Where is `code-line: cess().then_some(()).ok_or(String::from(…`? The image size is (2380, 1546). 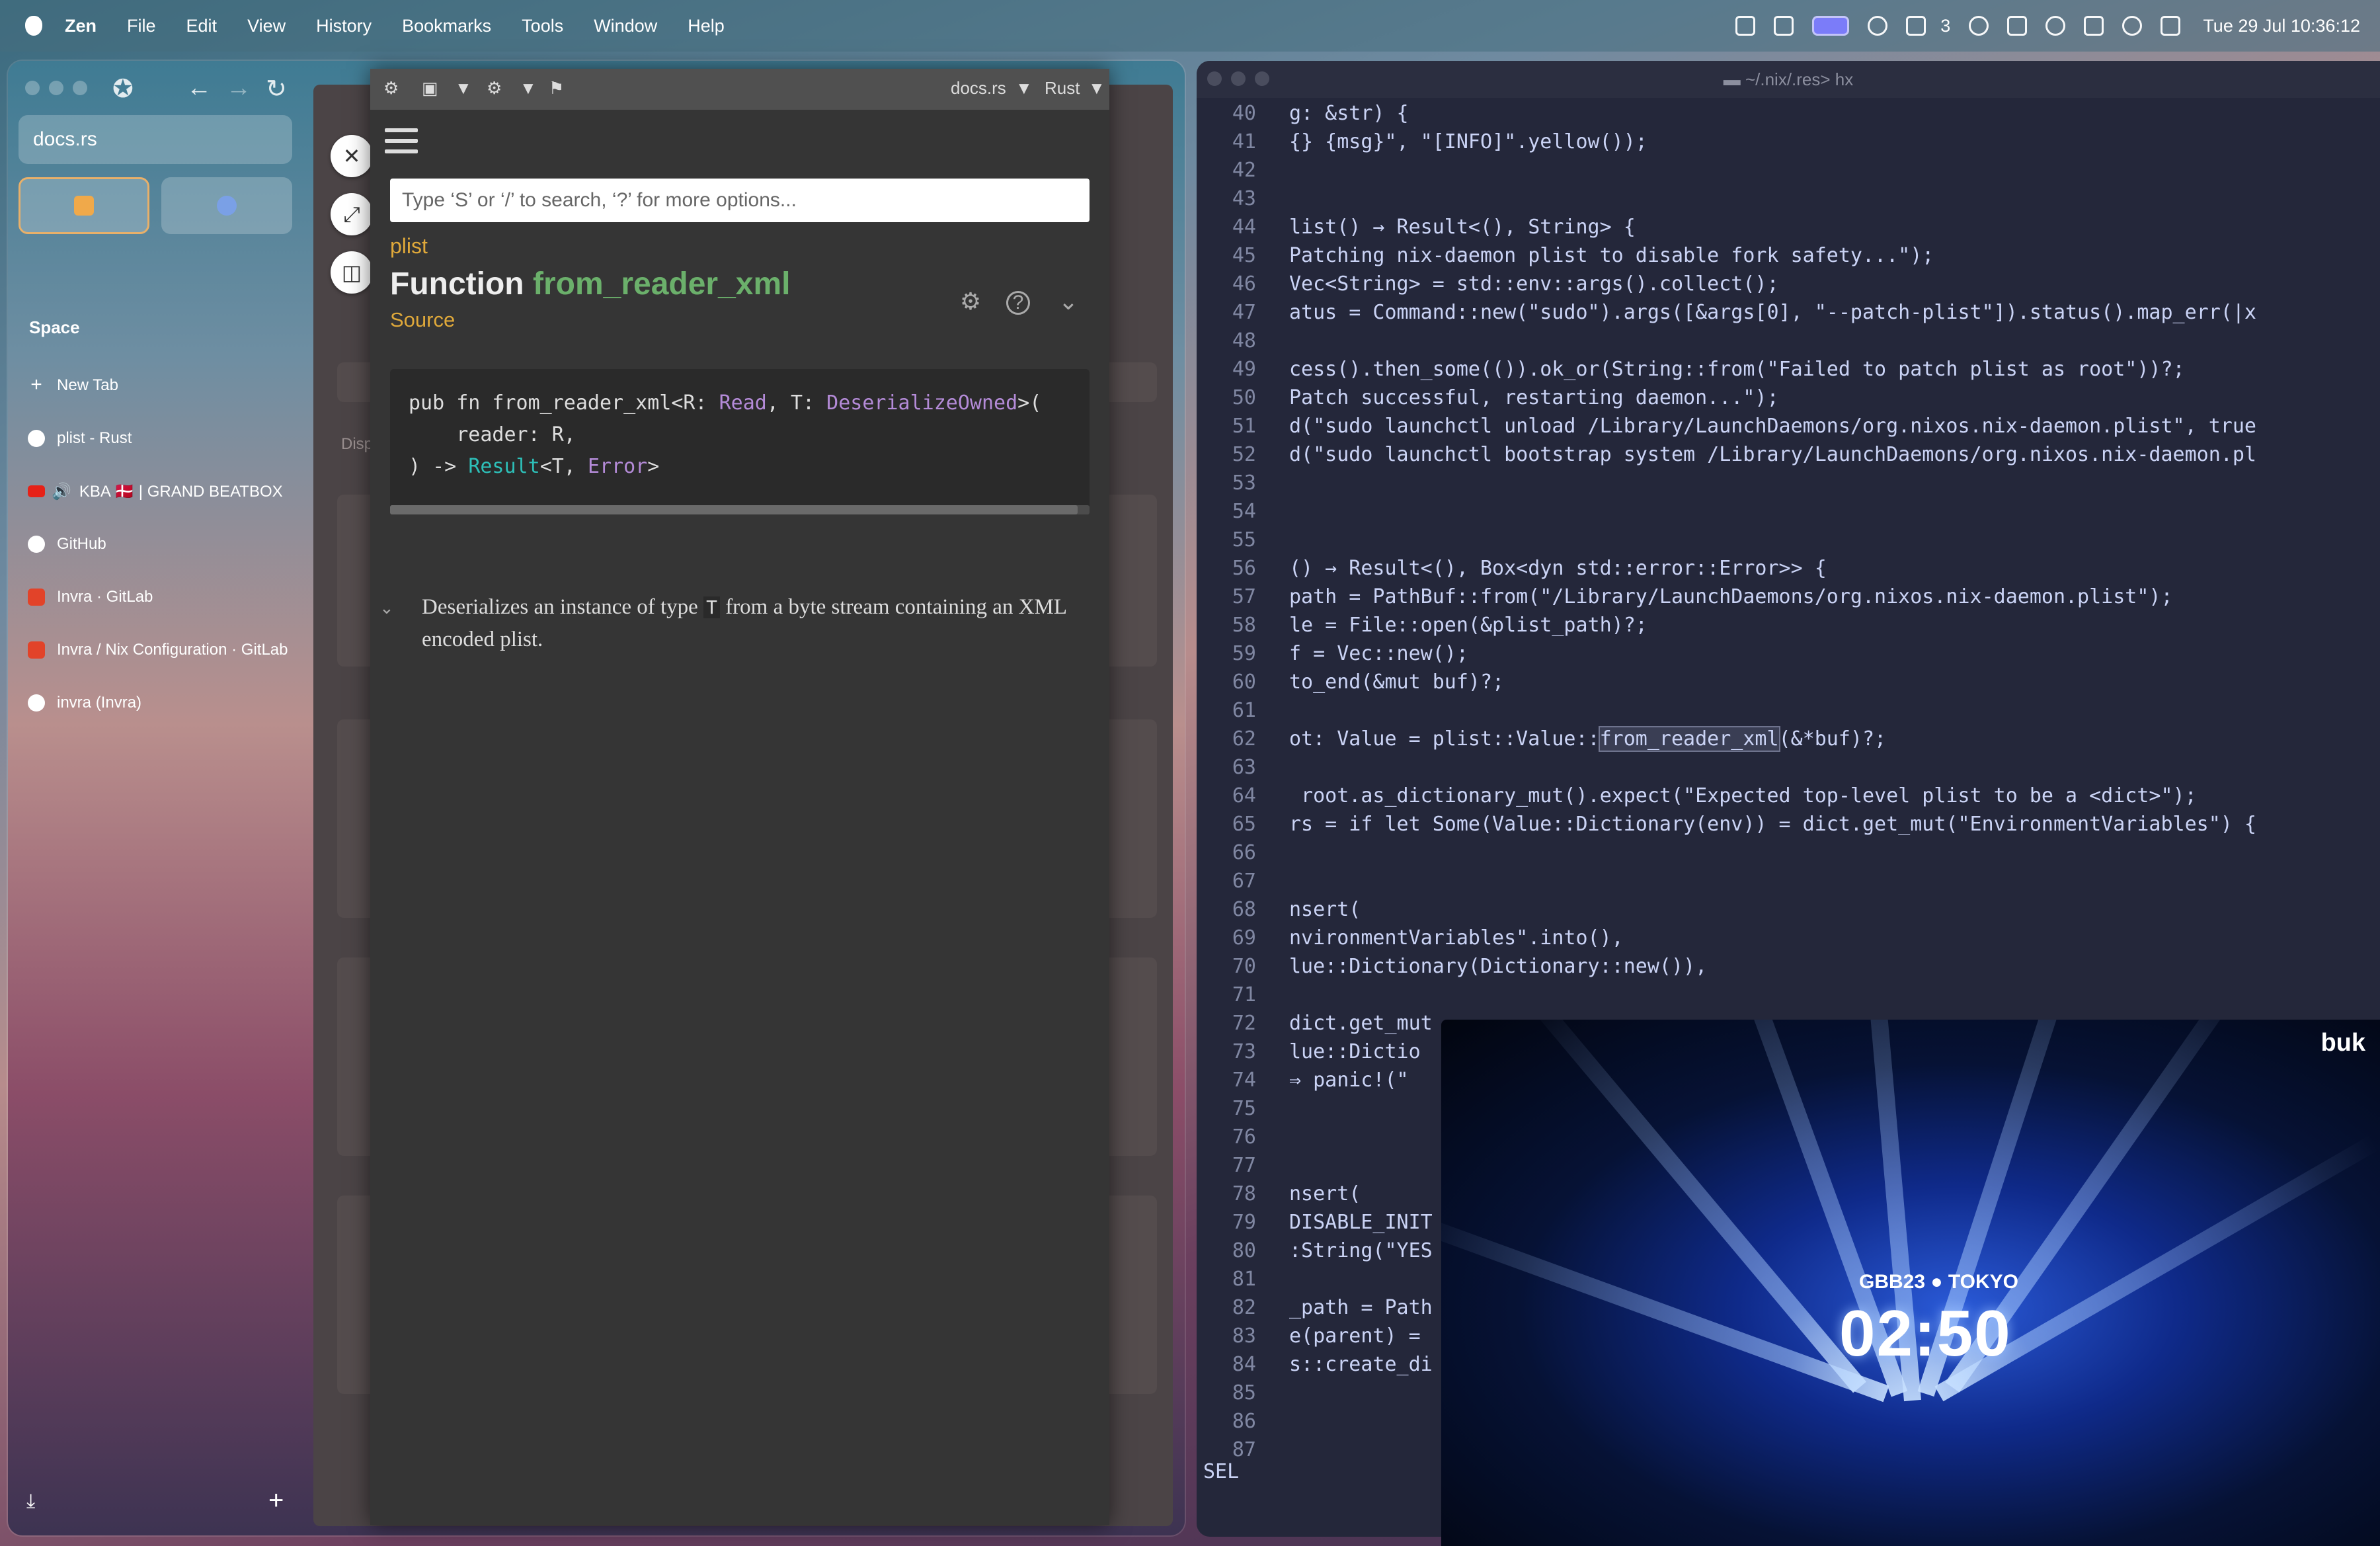
code-line: cess().then_some(()).ok_or(String::from(… is located at coordinates (1831, 369).